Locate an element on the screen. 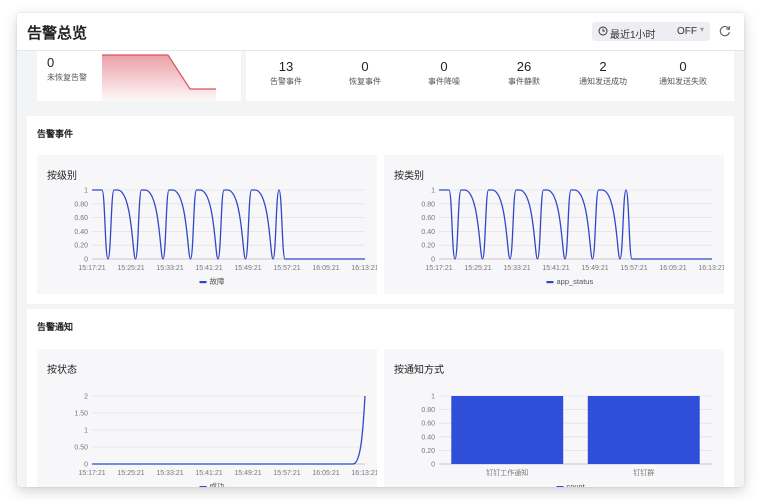  page-title: 告警总览 is located at coordinates (57, 33).